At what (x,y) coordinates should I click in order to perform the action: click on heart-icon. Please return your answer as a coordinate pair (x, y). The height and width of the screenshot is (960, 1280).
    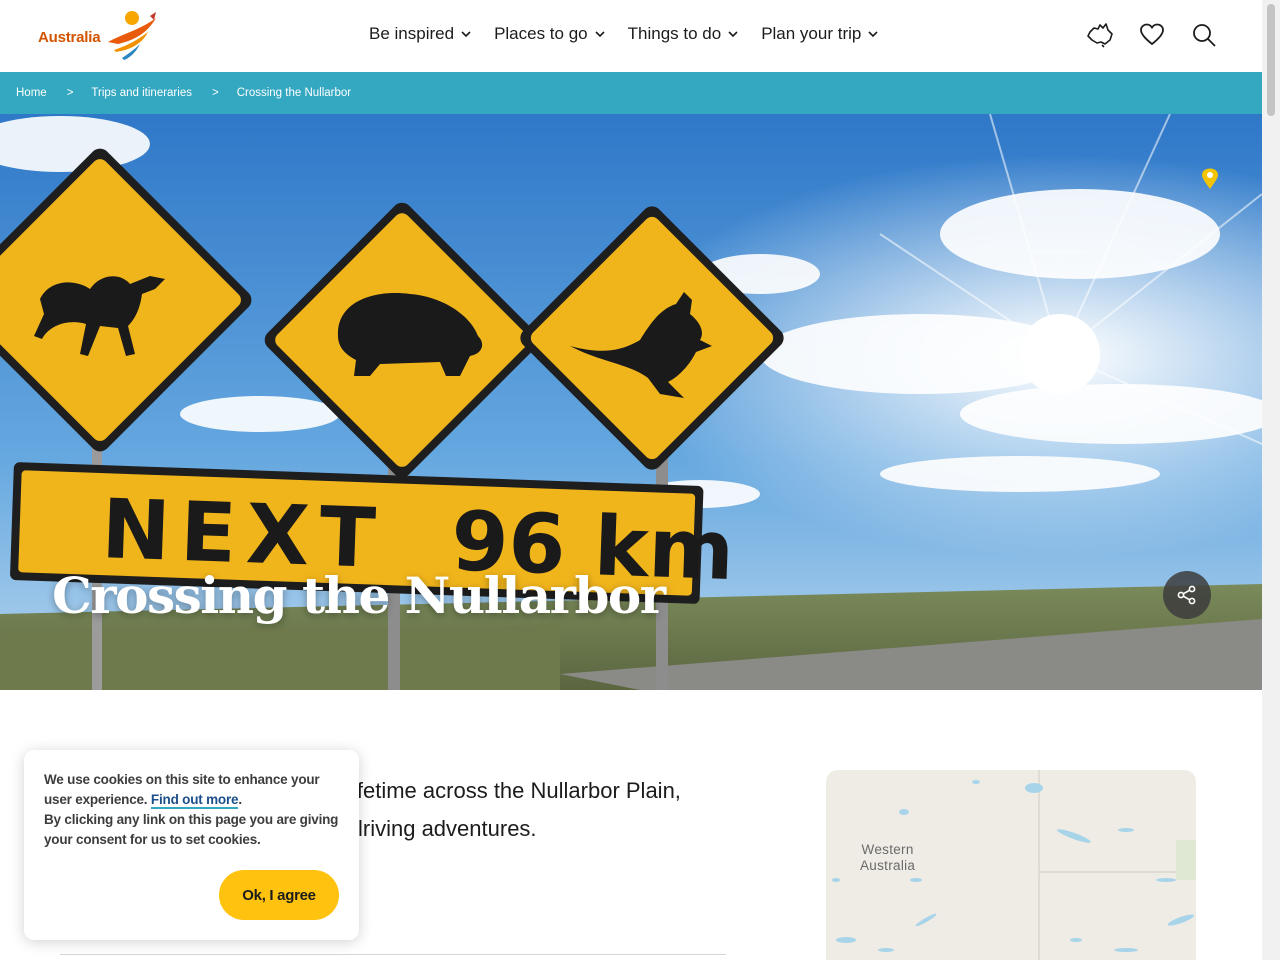
    Looking at the image, I should click on (1152, 35).